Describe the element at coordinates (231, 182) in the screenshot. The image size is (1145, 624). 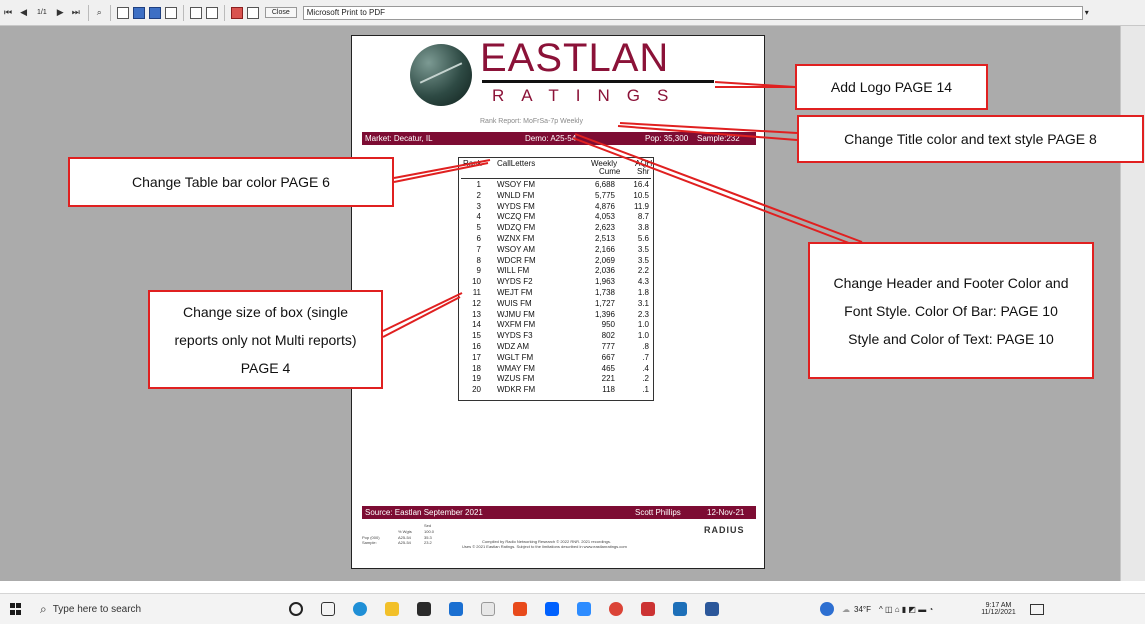
I see `callout-table-bar: Change Table bar color PAGE 6` at that location.